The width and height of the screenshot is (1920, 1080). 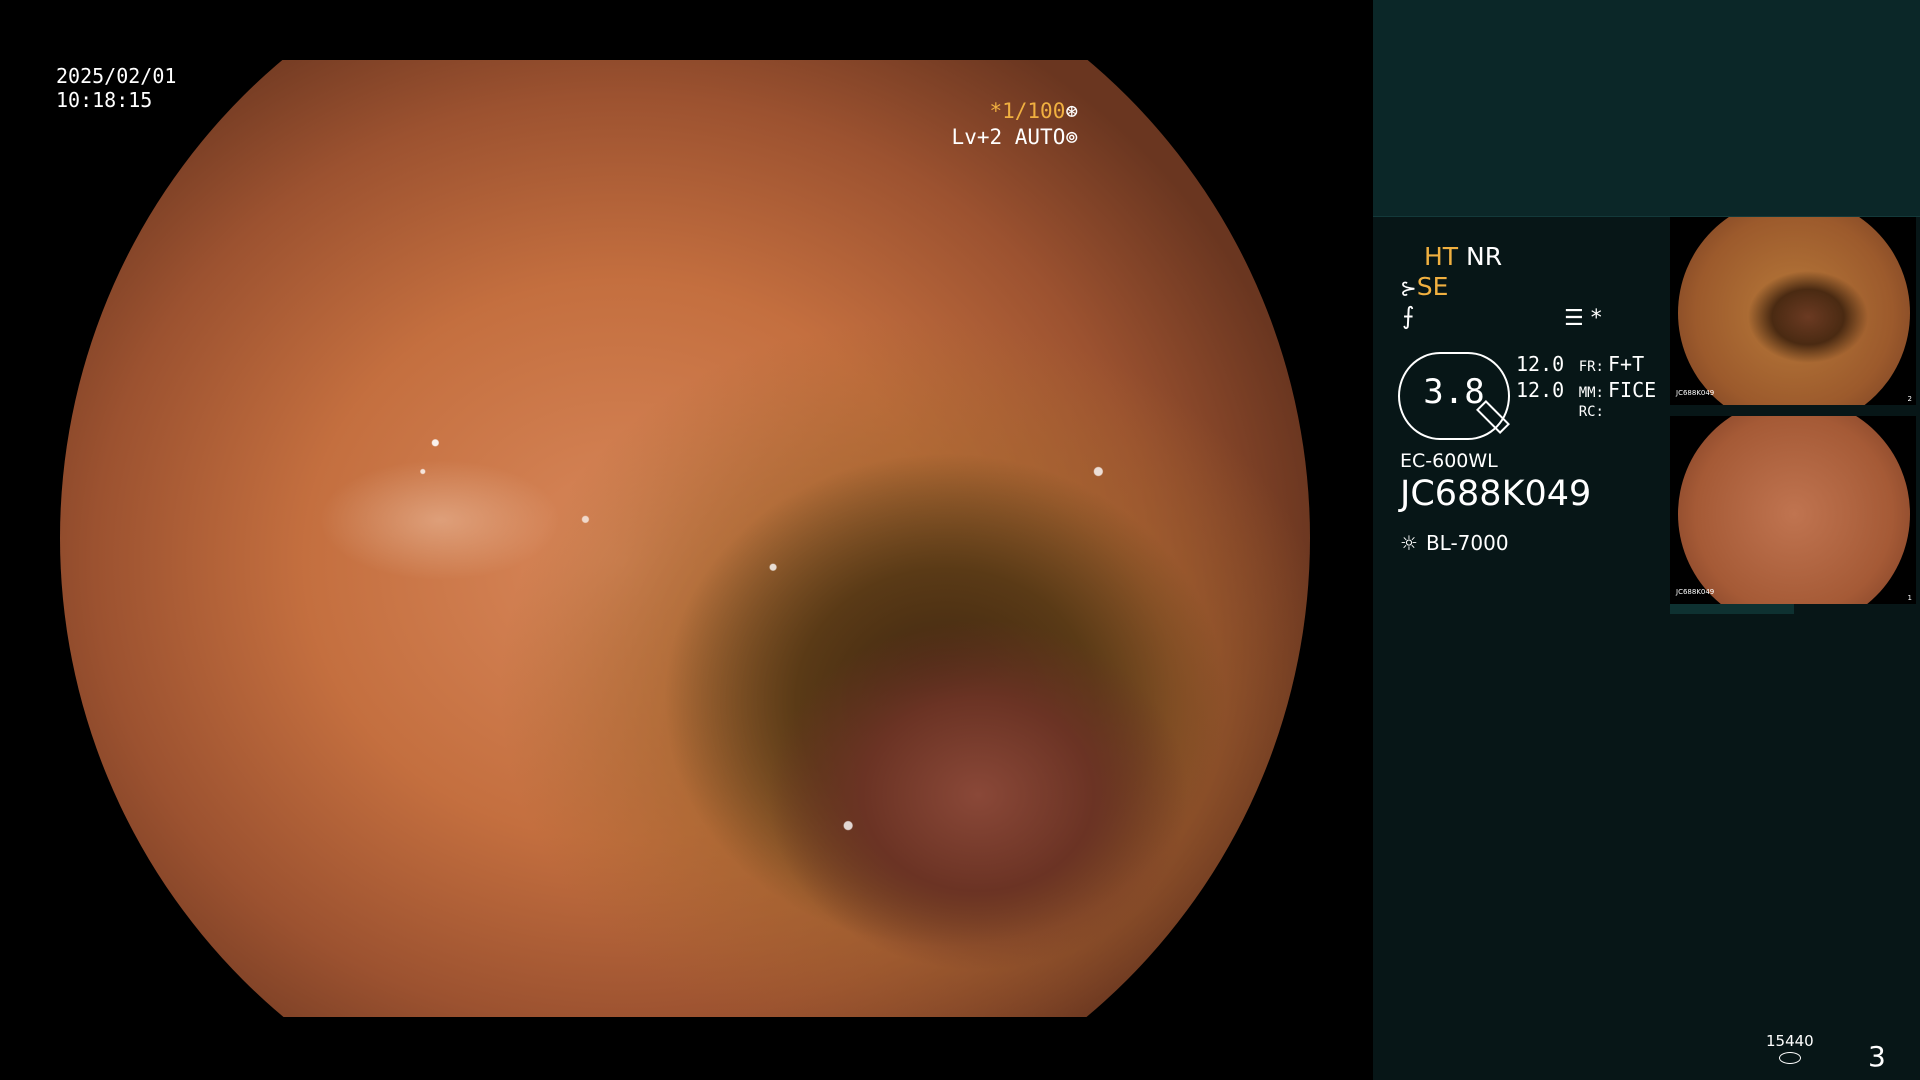 What do you see at coordinates (1574, 318) in the screenshot?
I see `menu-icon: ☰` at bounding box center [1574, 318].